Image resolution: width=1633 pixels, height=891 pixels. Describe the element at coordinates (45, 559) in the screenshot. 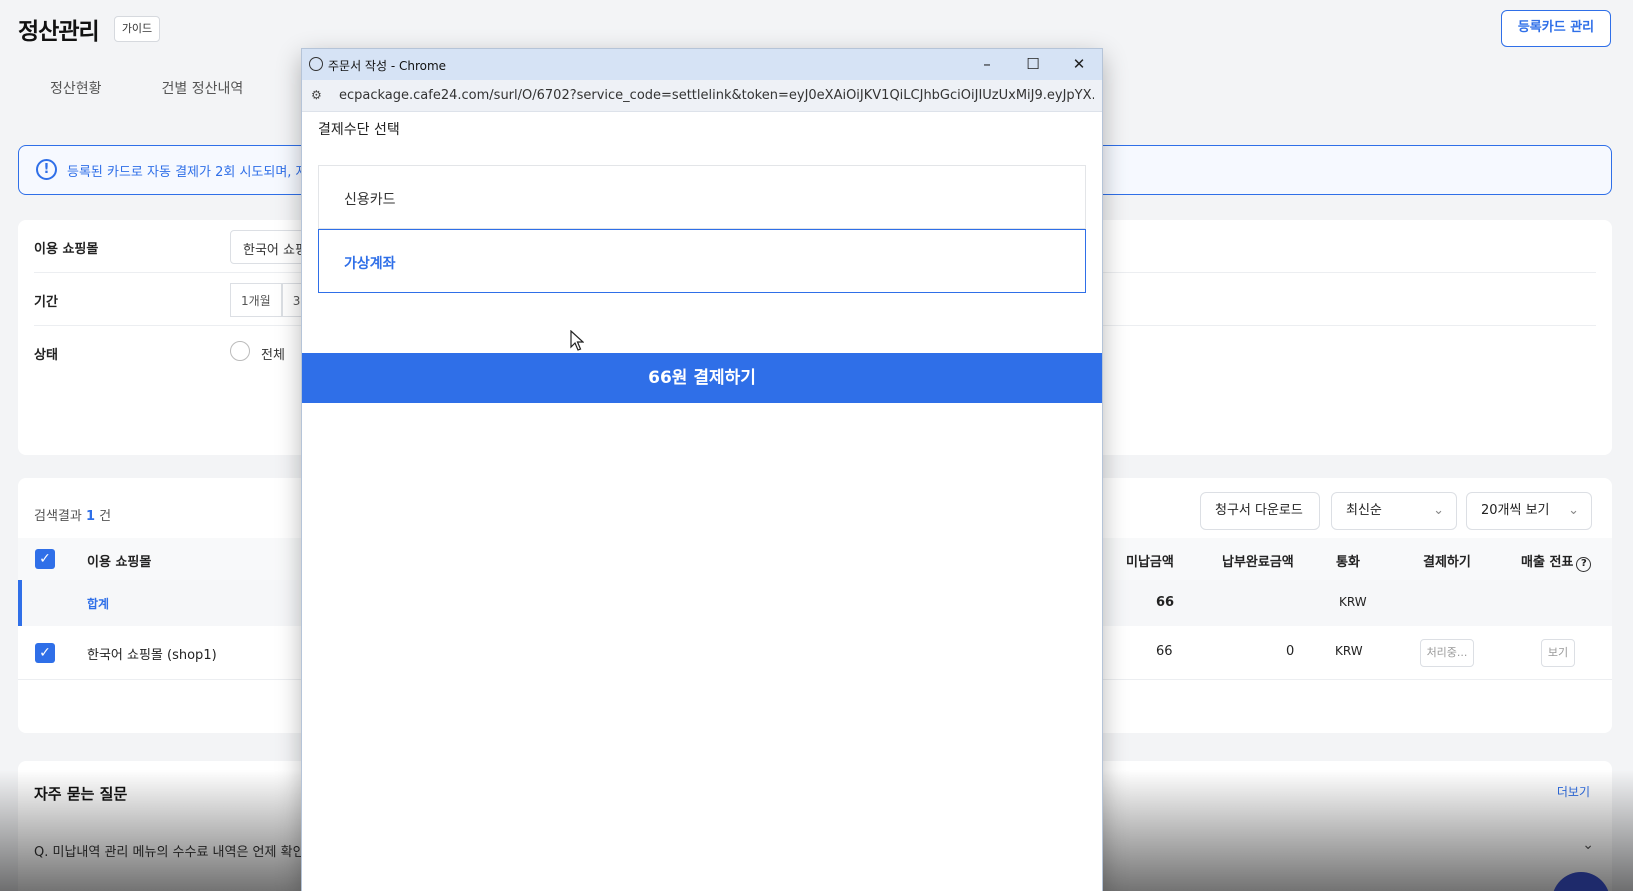

I see `select-all-checkbox: ✓` at that location.